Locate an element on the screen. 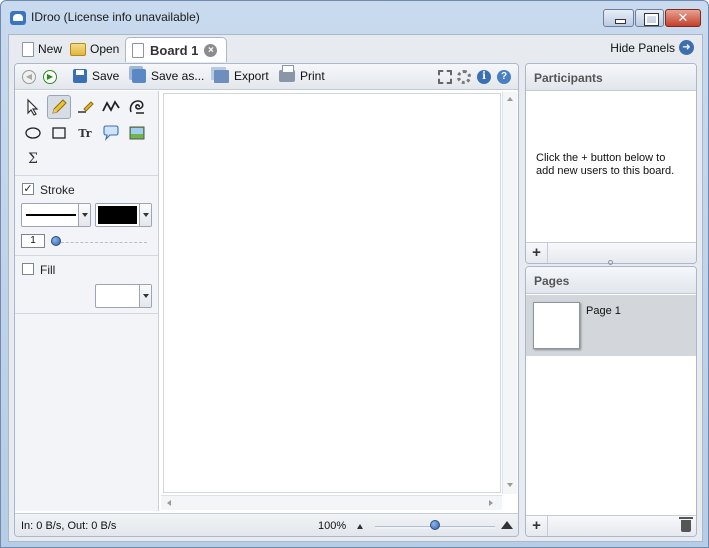 The height and width of the screenshot is (548, 709). callout-icon is located at coordinates (111, 133).